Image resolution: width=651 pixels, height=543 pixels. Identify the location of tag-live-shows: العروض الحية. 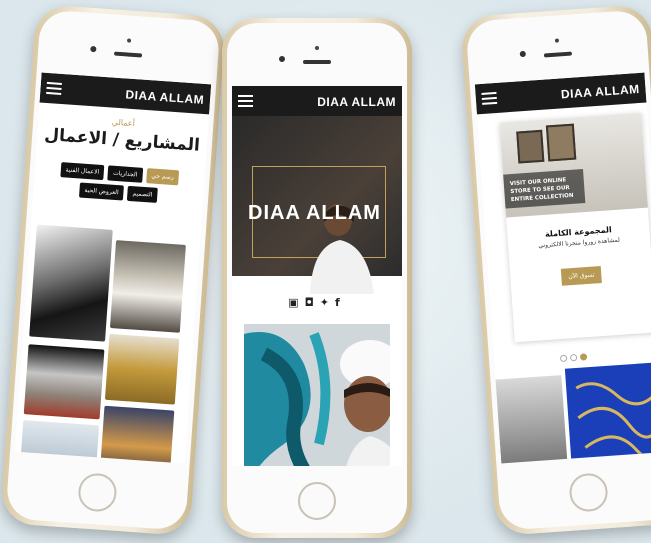
(102, 191).